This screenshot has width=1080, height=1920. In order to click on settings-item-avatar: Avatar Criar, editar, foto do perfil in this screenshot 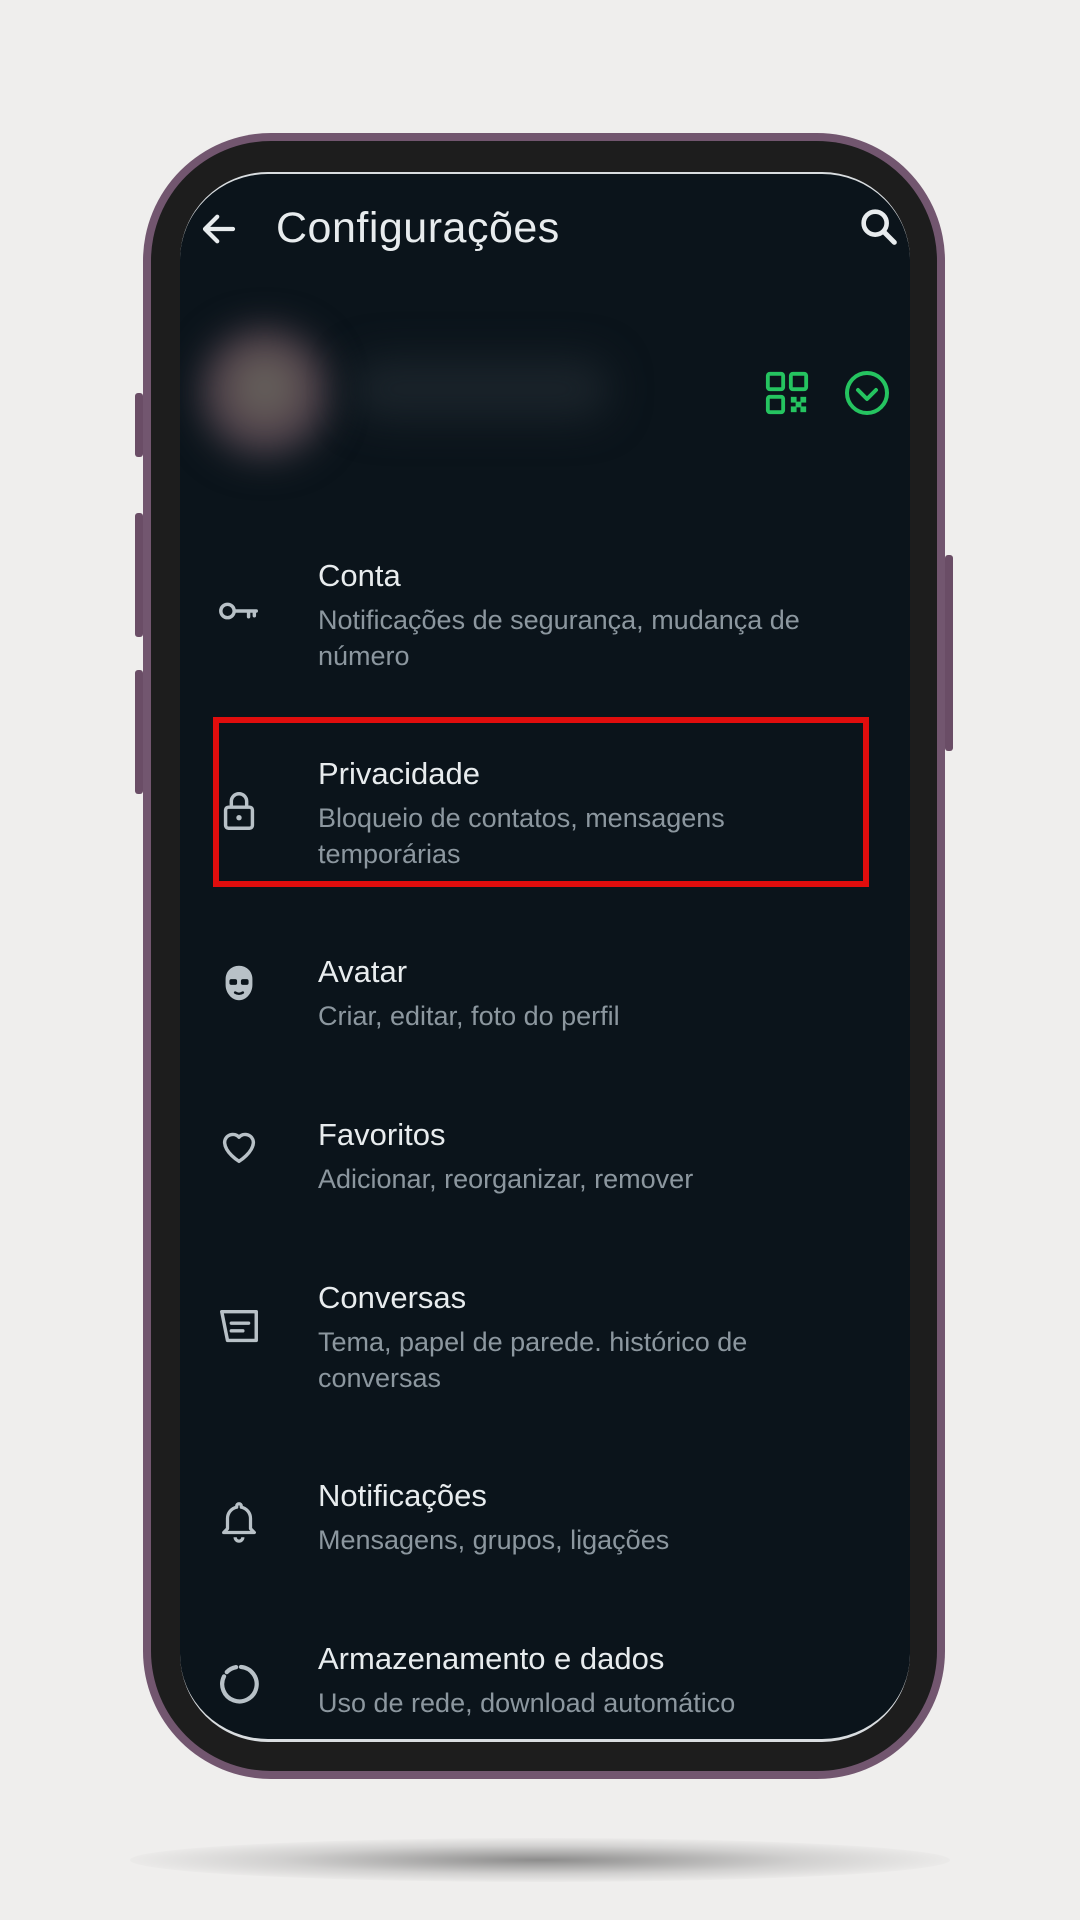, I will do `click(545, 990)`.